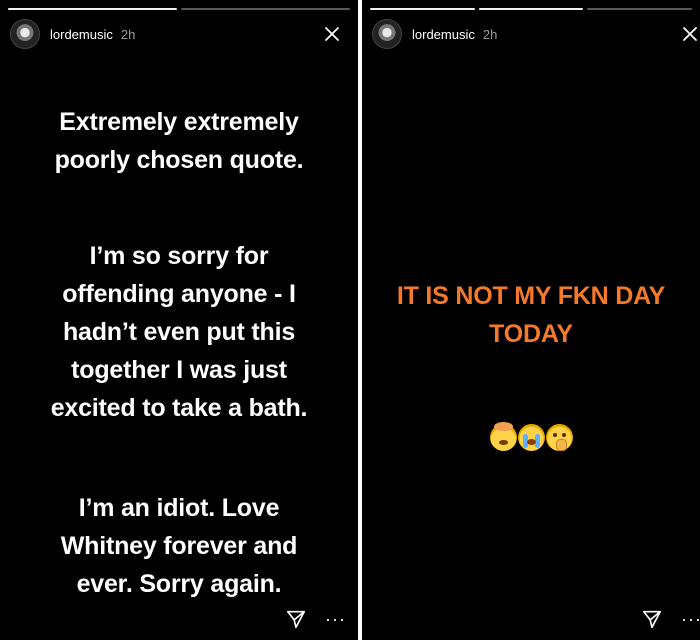 The image size is (700, 640). I want to click on emoji-row, so click(531, 436).